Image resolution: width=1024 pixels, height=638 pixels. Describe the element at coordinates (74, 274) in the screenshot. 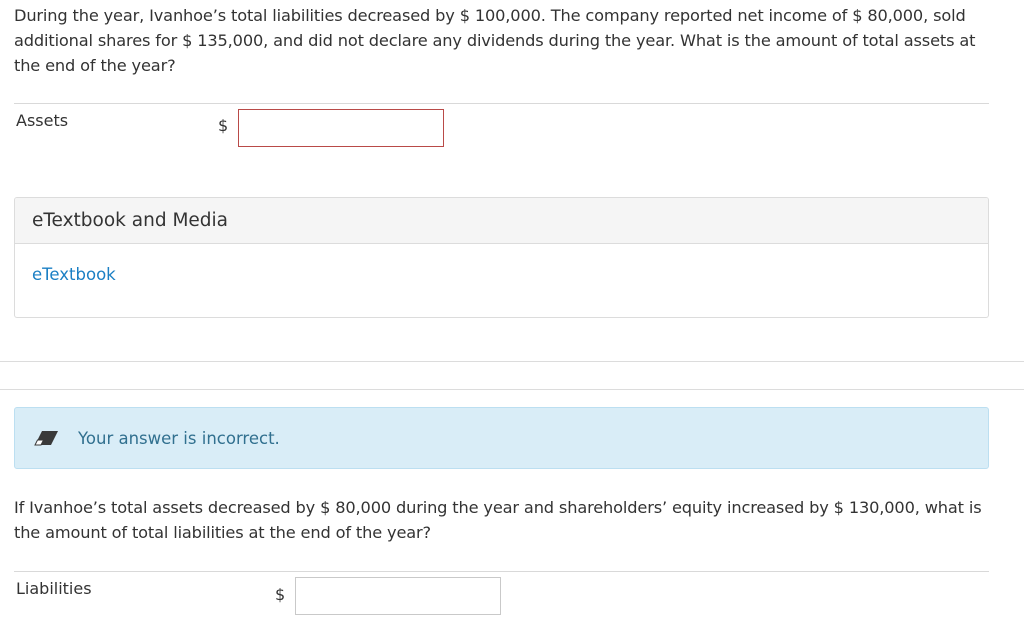

I see `etextbook-link: eTextbook` at that location.